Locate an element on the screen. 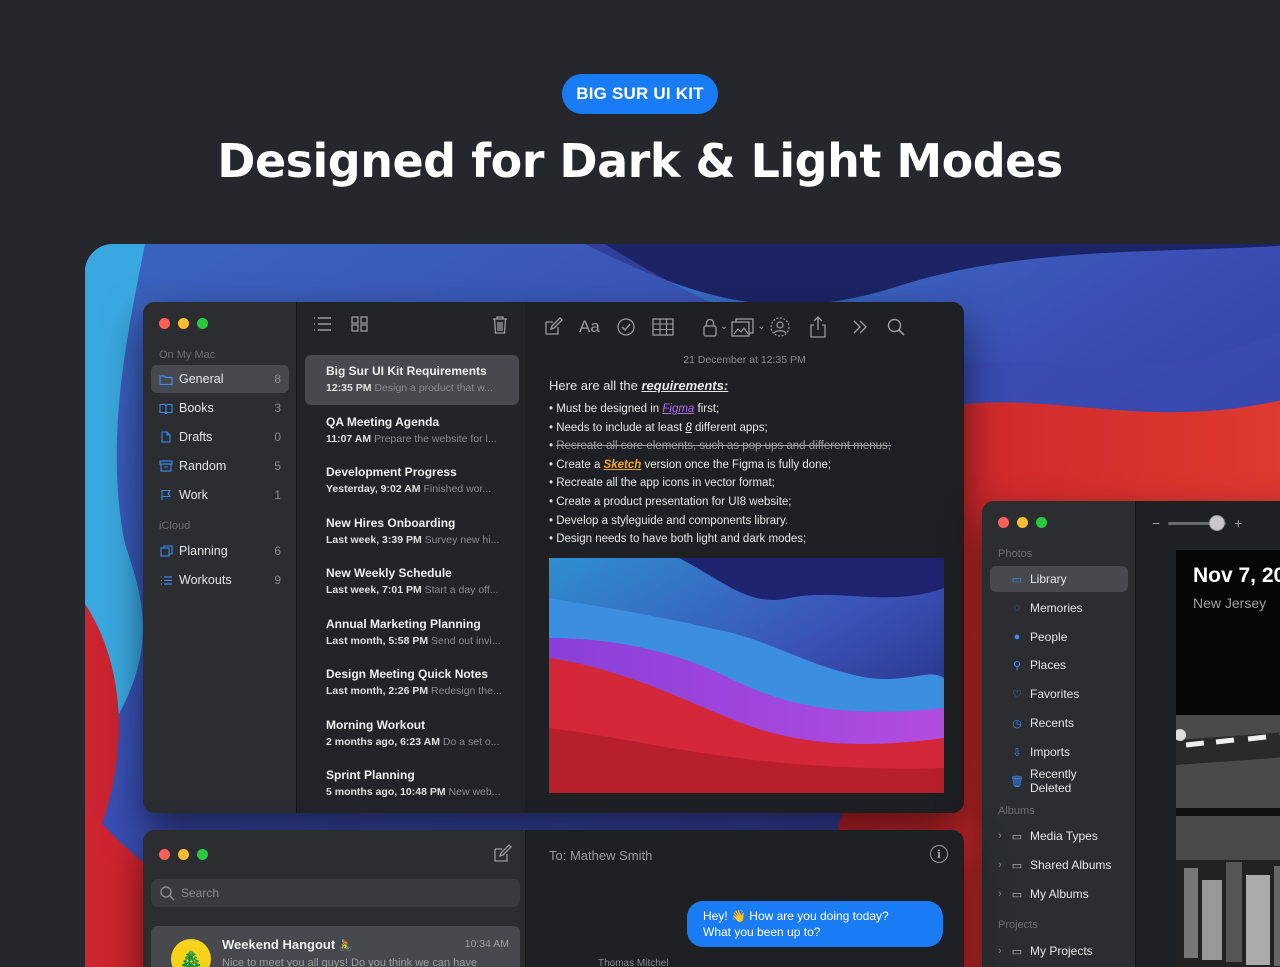 The image size is (1280, 967). folder-random: Random 5 is located at coordinates (220, 466).